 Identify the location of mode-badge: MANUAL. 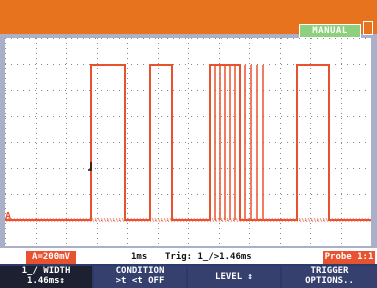
(330, 31).